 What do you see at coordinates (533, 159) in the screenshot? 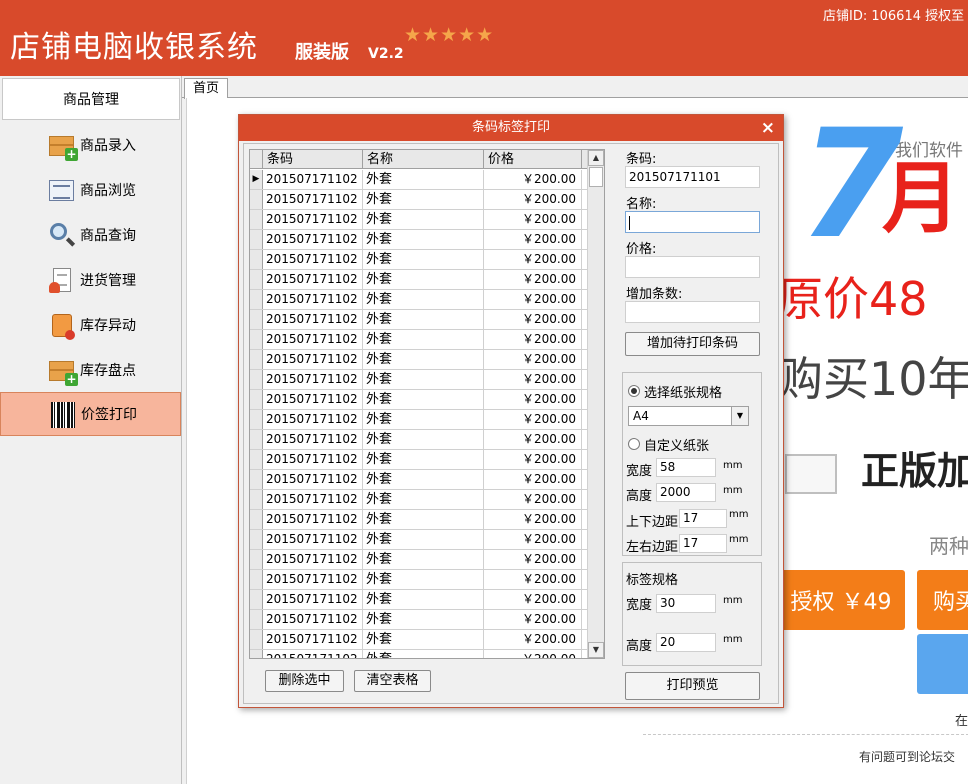
I see `grid-header-price: 价格` at bounding box center [533, 159].